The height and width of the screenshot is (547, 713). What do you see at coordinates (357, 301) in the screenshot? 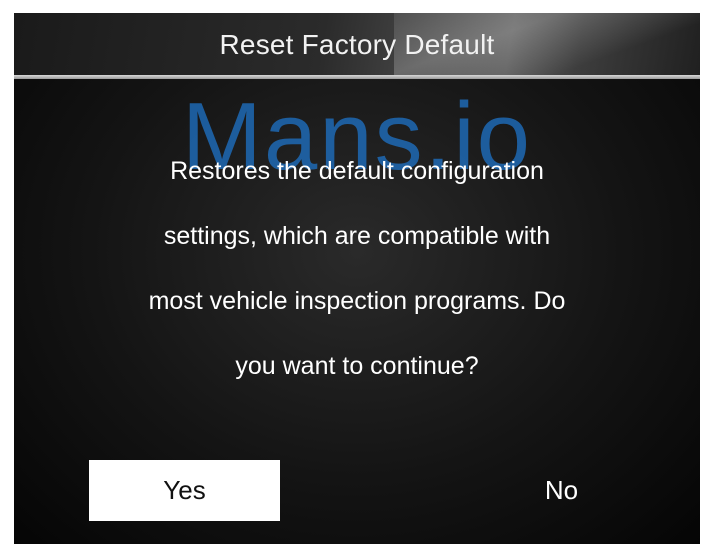
I see `message-line: most vehicle inspection programs. Do` at bounding box center [357, 301].